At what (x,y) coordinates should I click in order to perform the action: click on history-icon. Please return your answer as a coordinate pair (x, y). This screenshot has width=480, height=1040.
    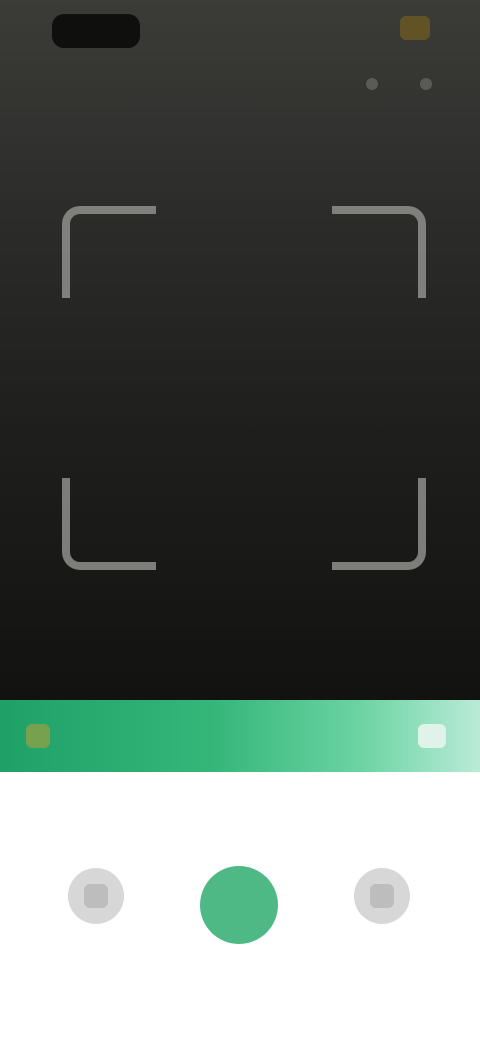
    Looking at the image, I should click on (382, 896).